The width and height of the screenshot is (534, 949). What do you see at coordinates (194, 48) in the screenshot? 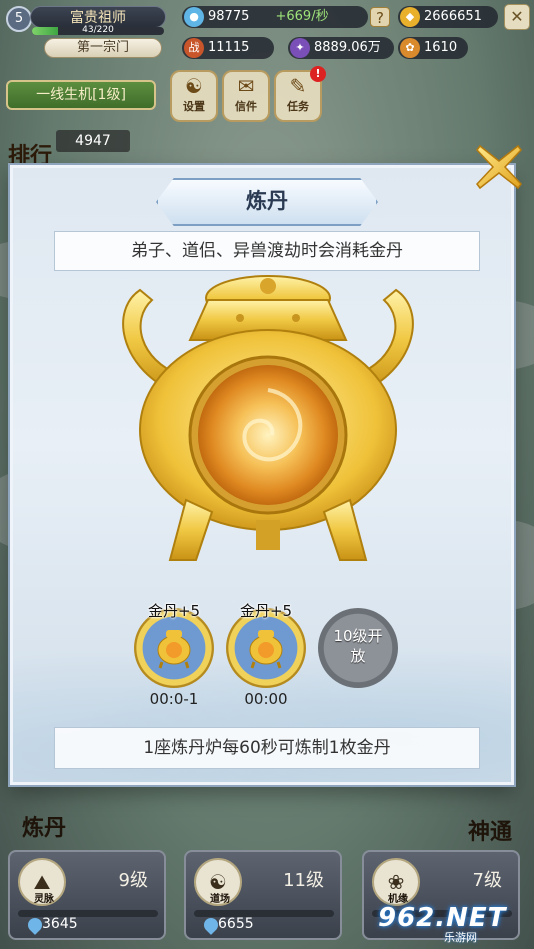
I see `battle-power-icon: 战` at bounding box center [194, 48].